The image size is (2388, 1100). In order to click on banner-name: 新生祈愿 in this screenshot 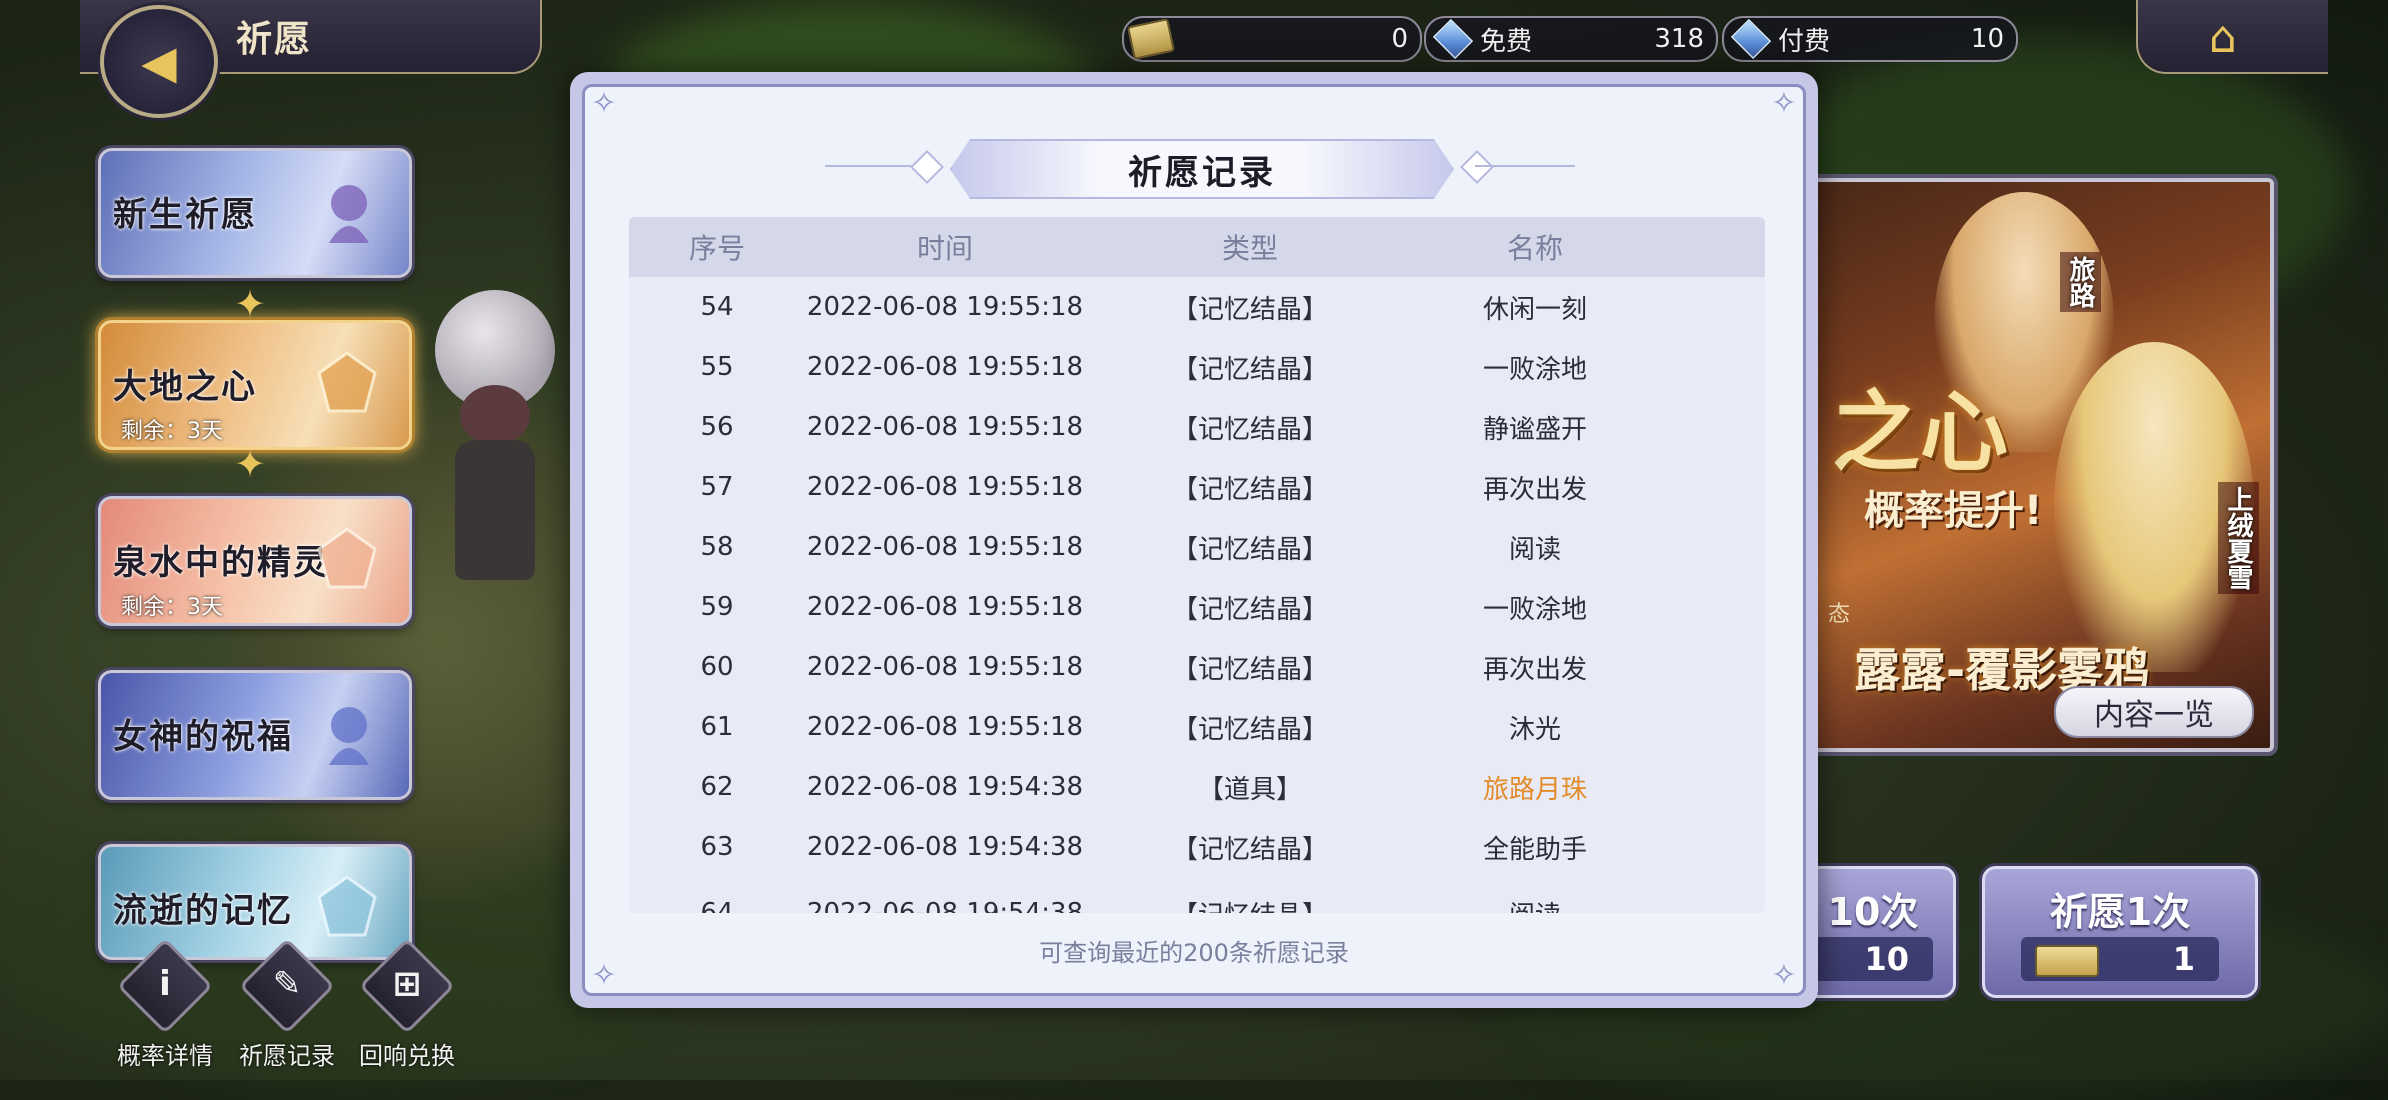, I will do `click(185, 215)`.